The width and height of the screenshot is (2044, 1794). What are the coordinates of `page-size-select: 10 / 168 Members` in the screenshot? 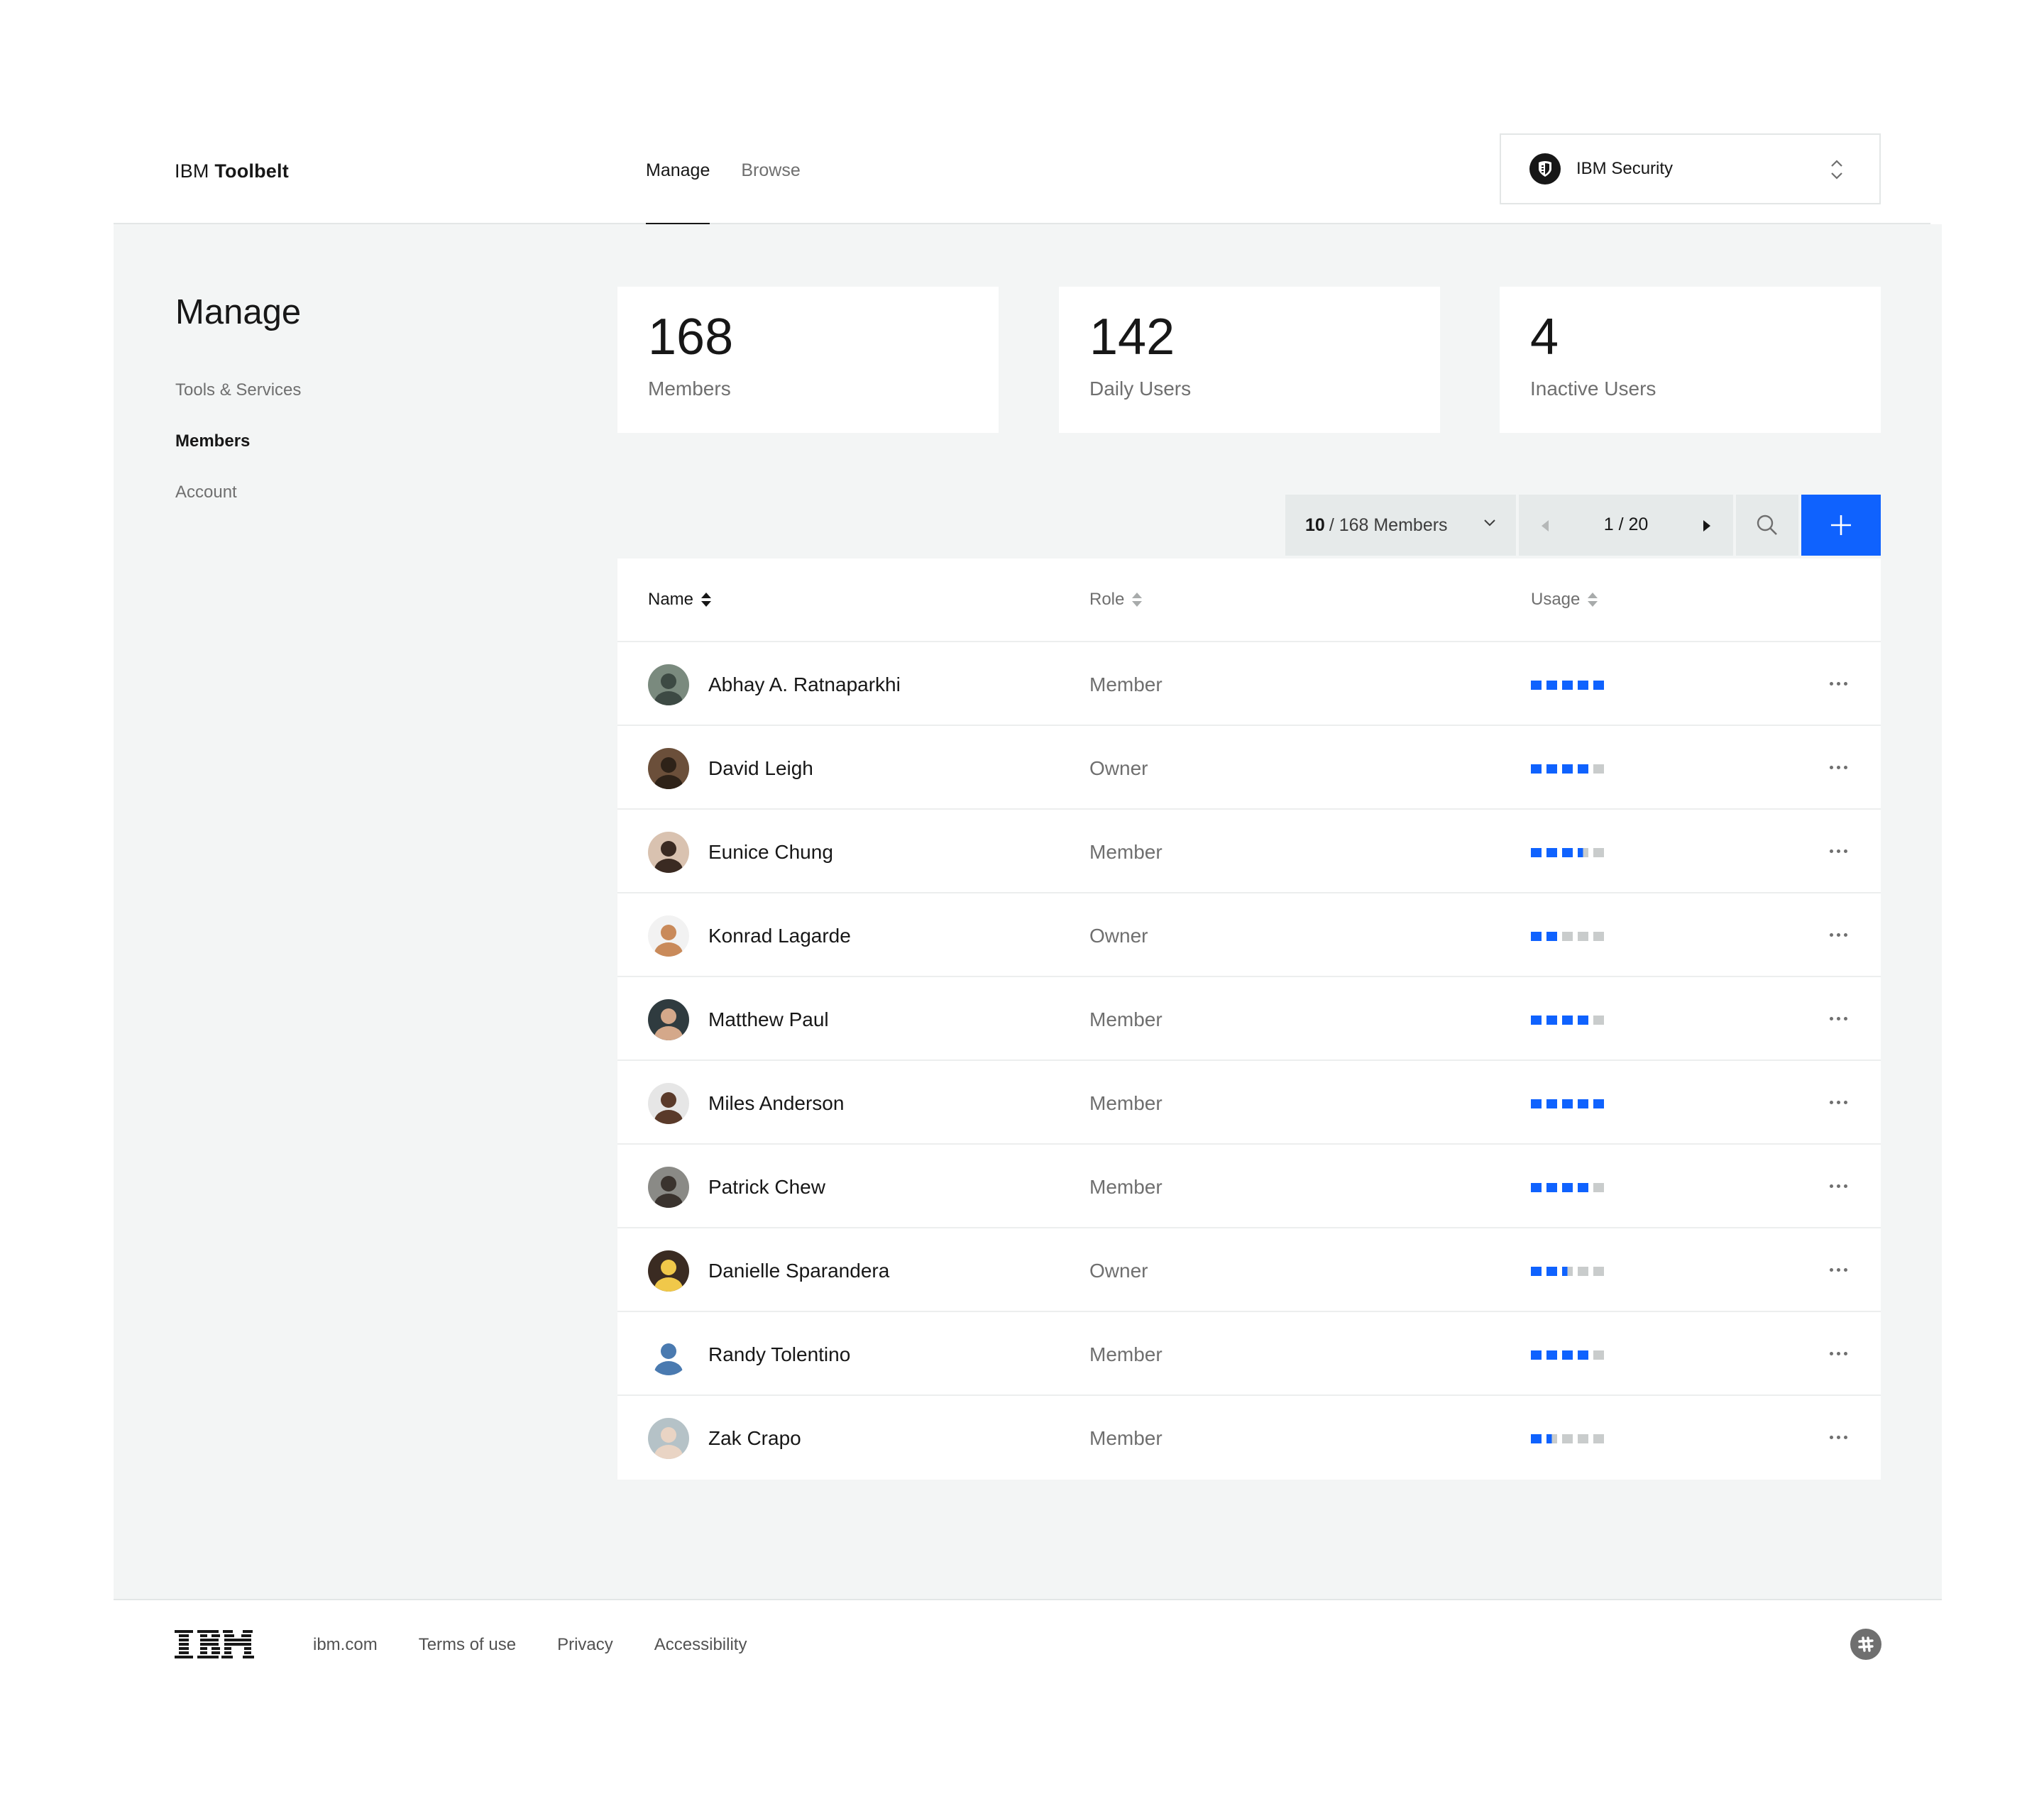 It's located at (1400, 525).